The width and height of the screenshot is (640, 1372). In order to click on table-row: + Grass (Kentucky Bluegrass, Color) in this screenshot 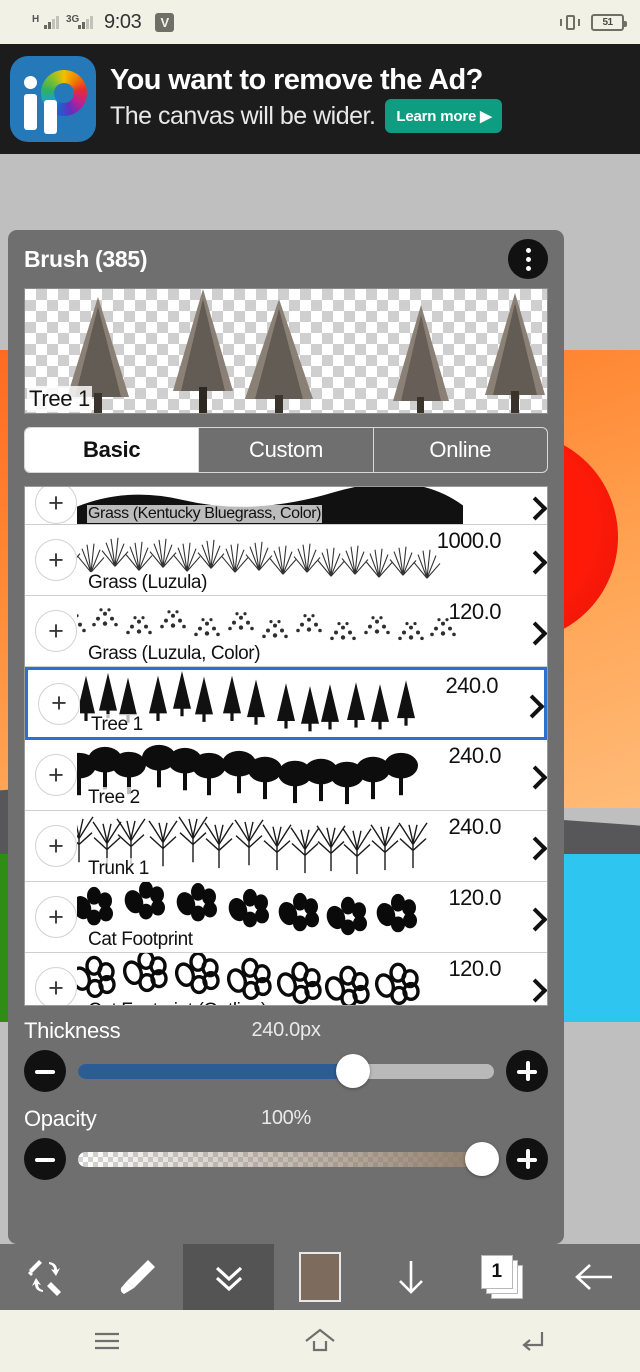, I will do `click(286, 506)`.